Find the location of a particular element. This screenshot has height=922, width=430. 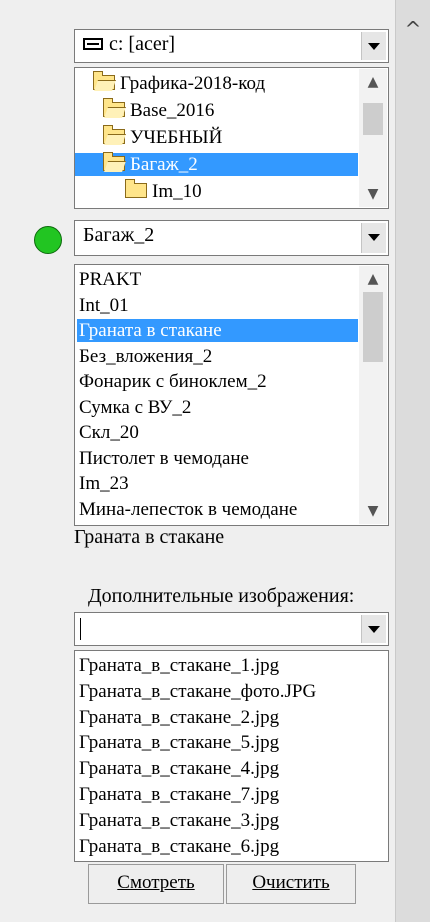

folder-tree-item: Графика-2018-код is located at coordinates (216, 83).